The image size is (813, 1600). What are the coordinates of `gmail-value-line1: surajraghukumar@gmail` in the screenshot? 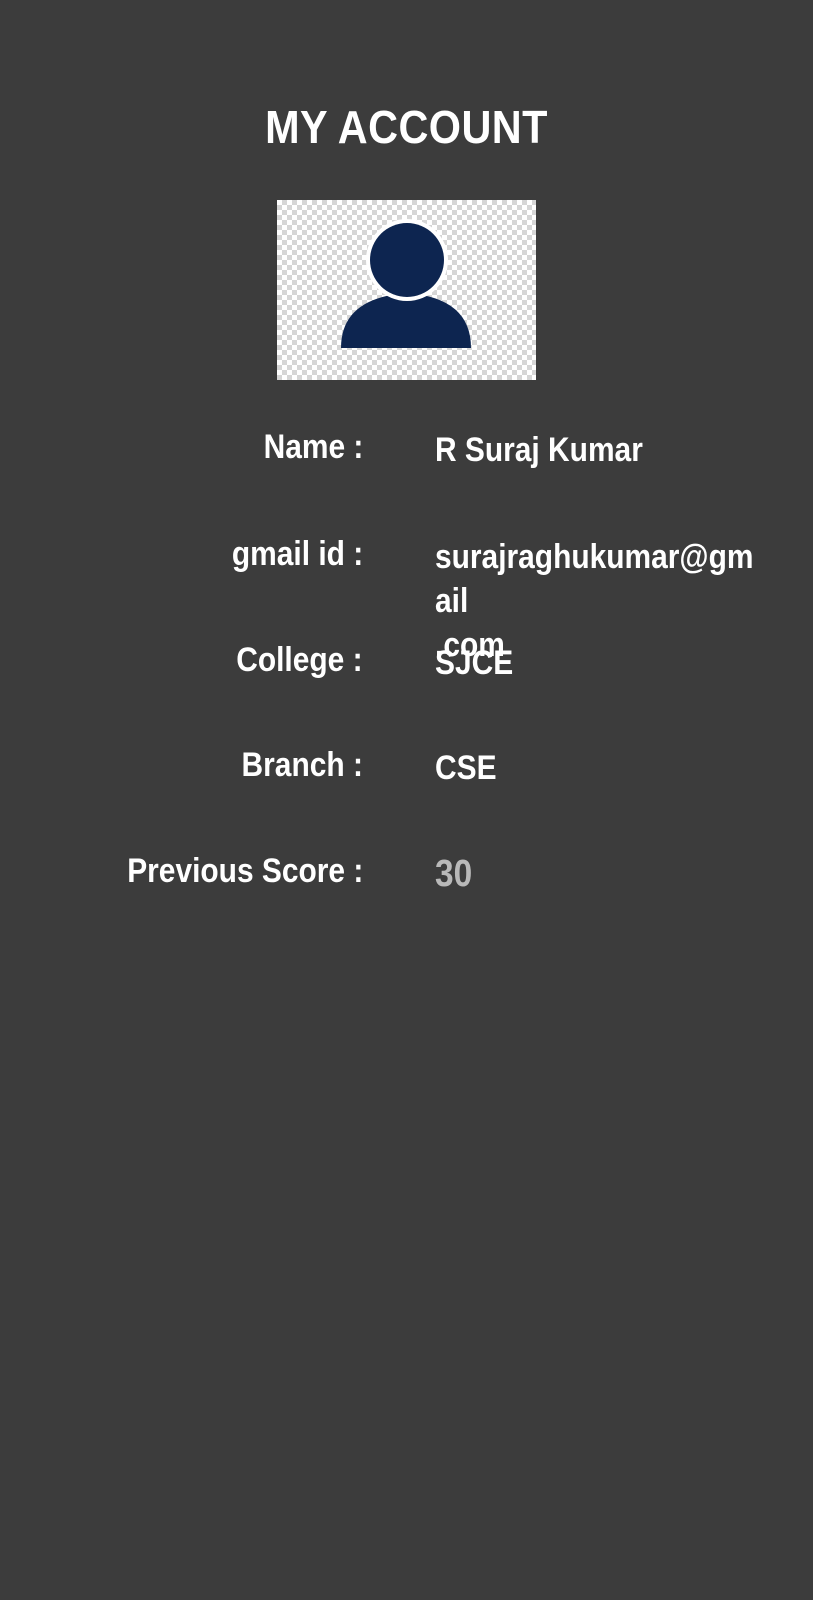 It's located at (594, 579).